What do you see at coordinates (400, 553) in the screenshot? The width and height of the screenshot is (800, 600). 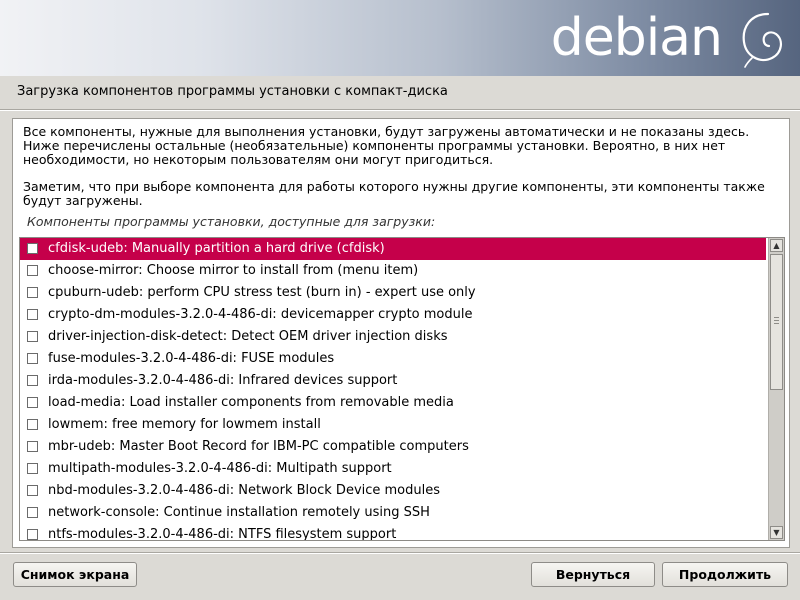 I see `footer-divider` at bounding box center [400, 553].